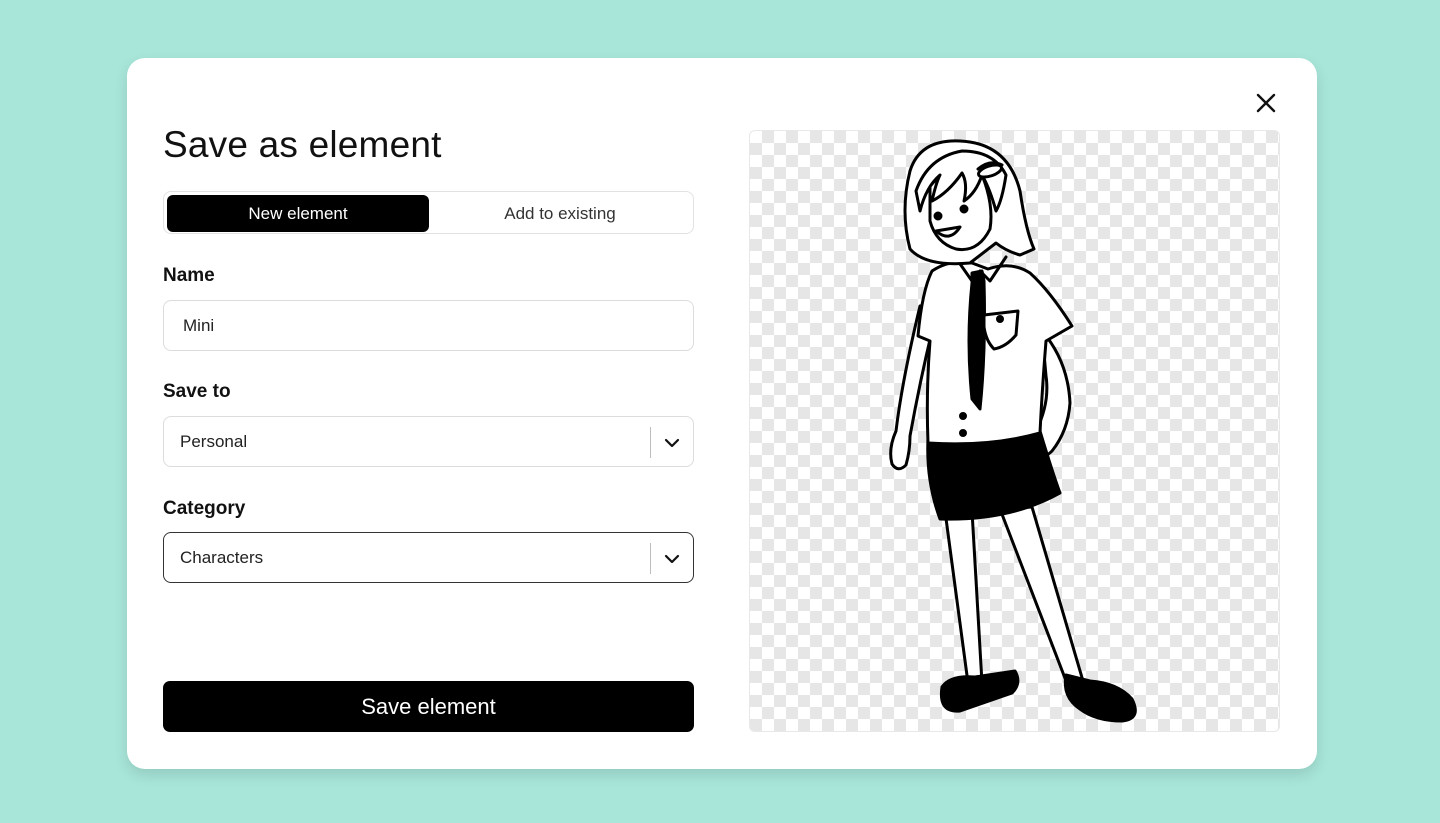 The image size is (1440, 823). I want to click on tab-add-to-existing: Add to existing, so click(560, 213).